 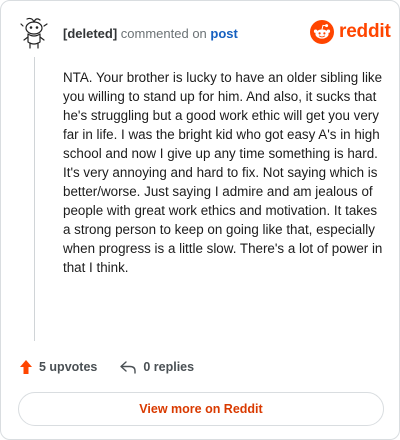 I want to click on reddit-logo: reddit, so click(x=350, y=32).